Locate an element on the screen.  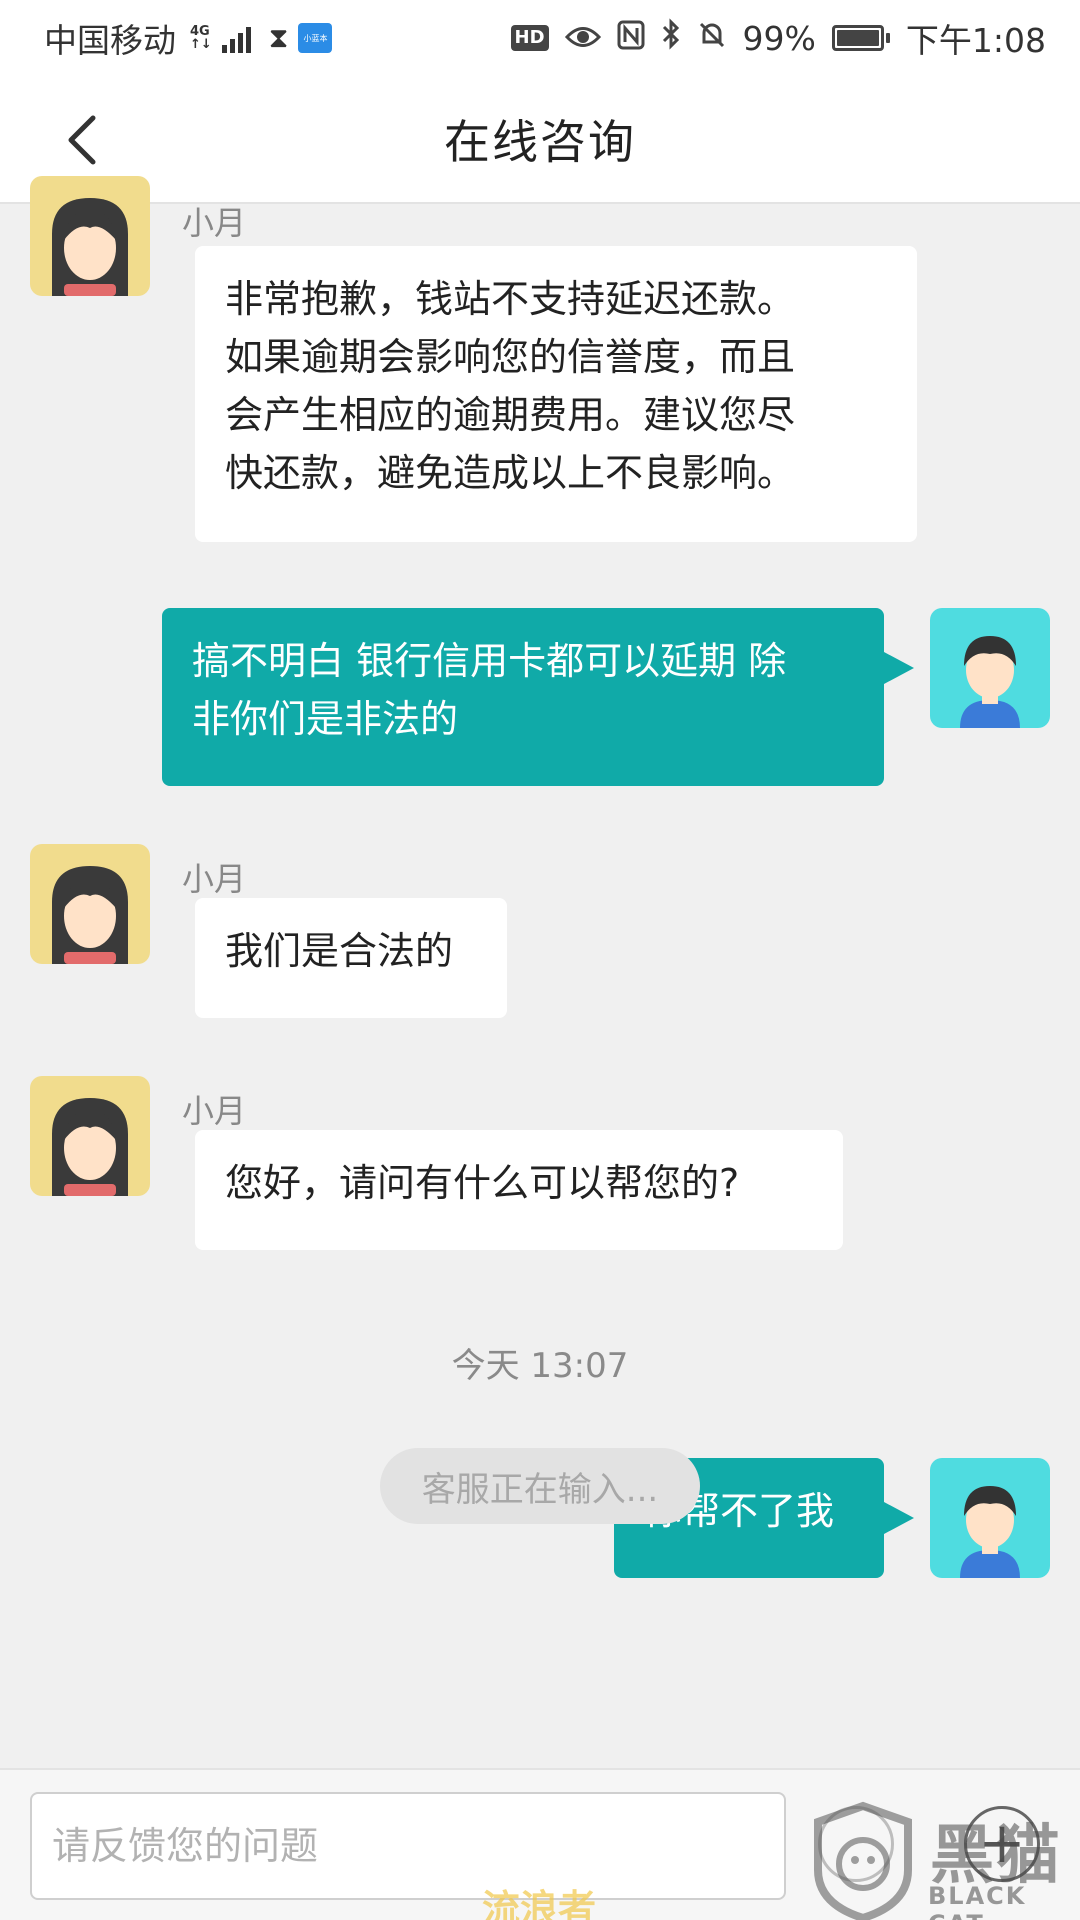
hourglass-icon: ⧗ is located at coordinates (278, 37).